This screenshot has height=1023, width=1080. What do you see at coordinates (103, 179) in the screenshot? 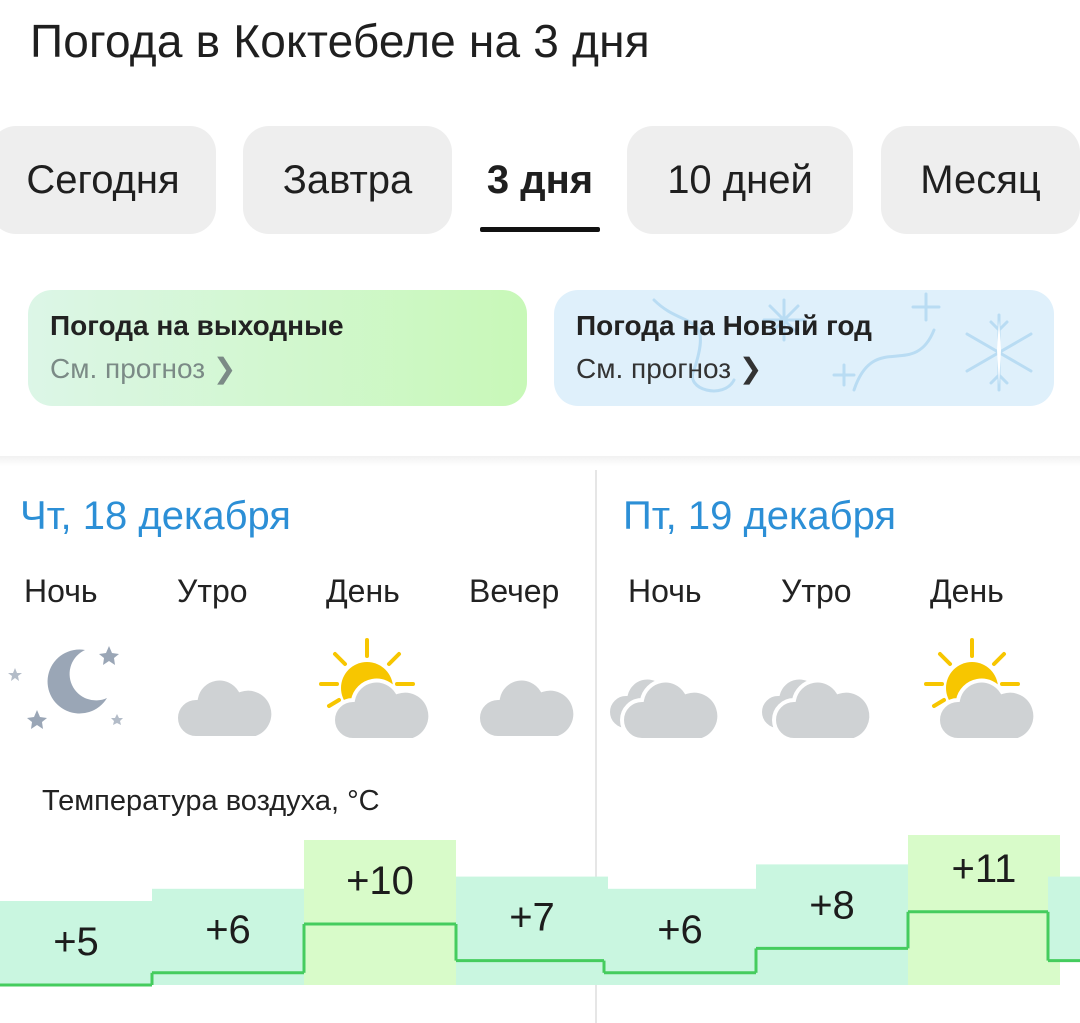
I see `tab-today-label: Сегодня` at bounding box center [103, 179].